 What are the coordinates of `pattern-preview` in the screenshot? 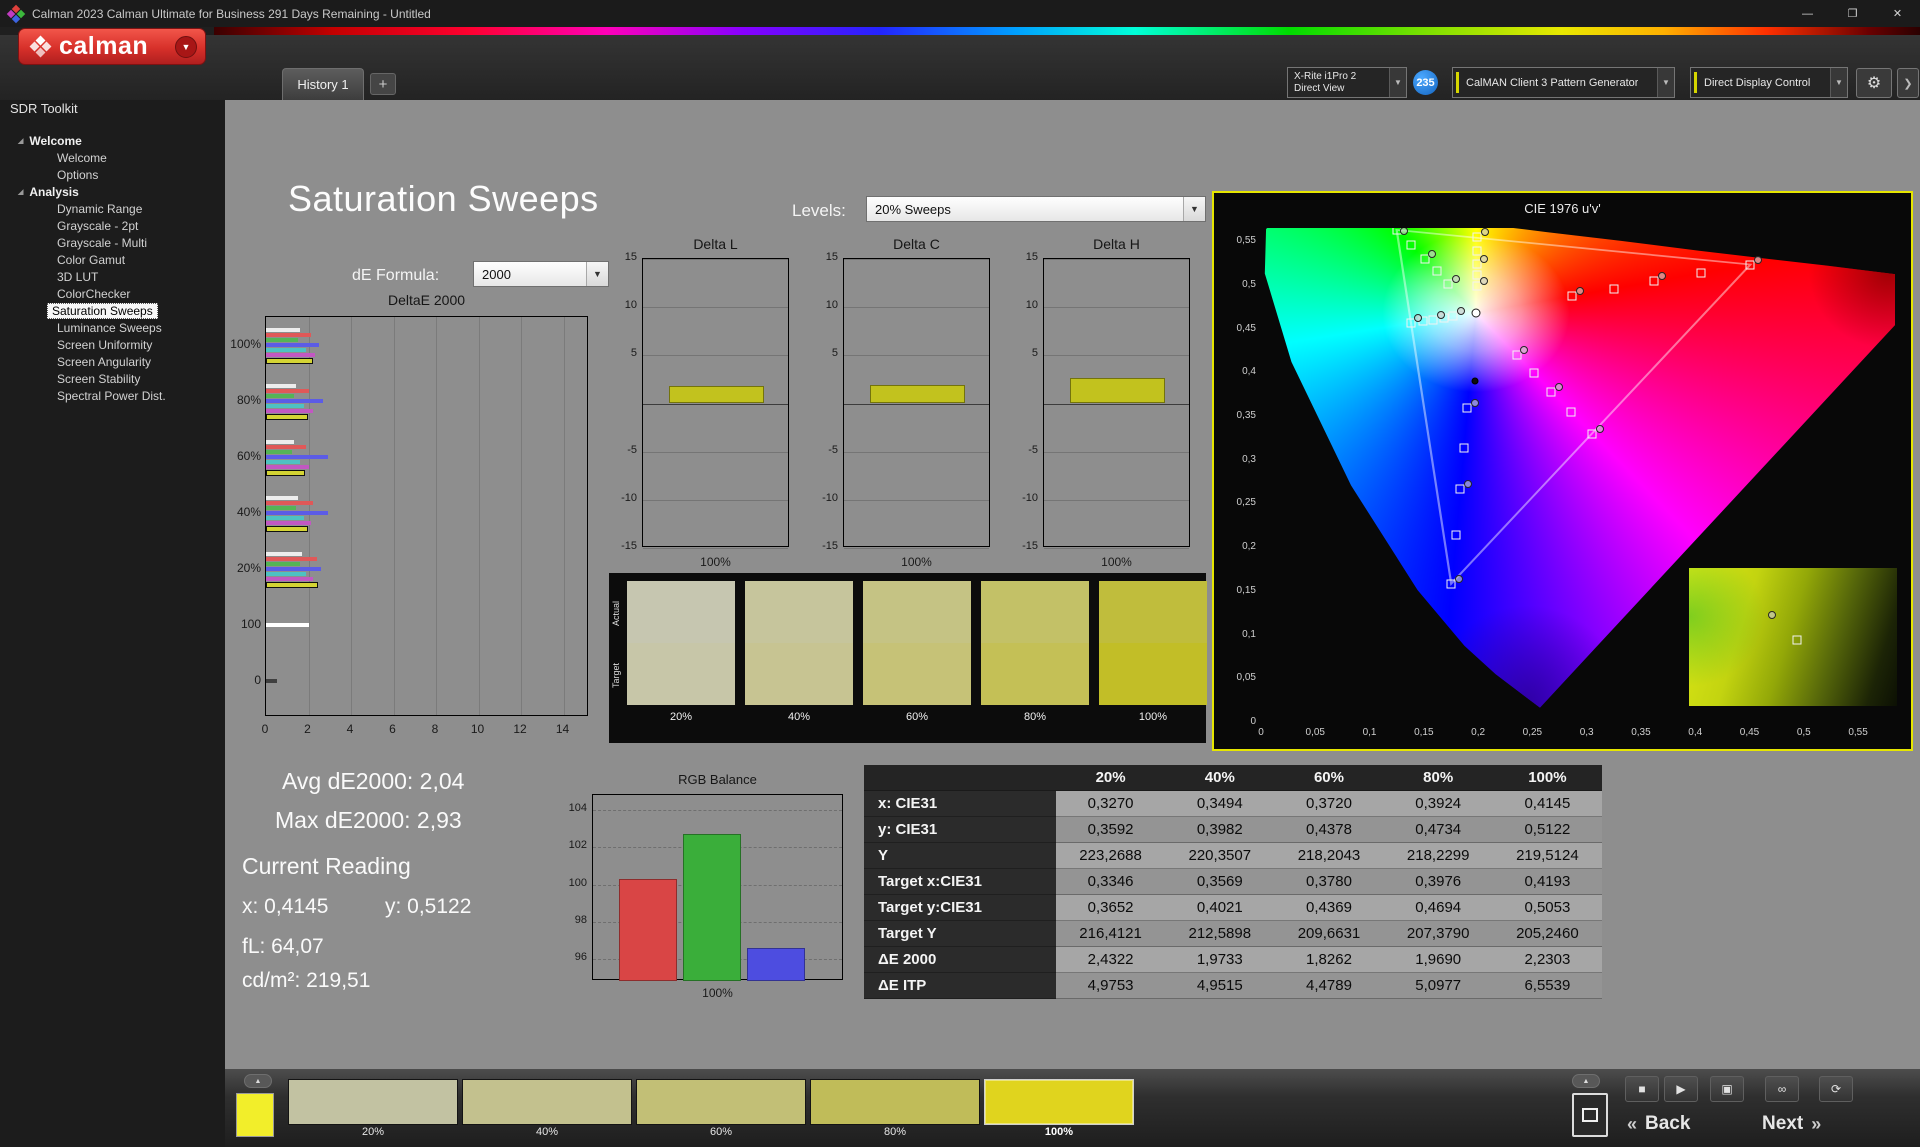 It's located at (255, 1115).